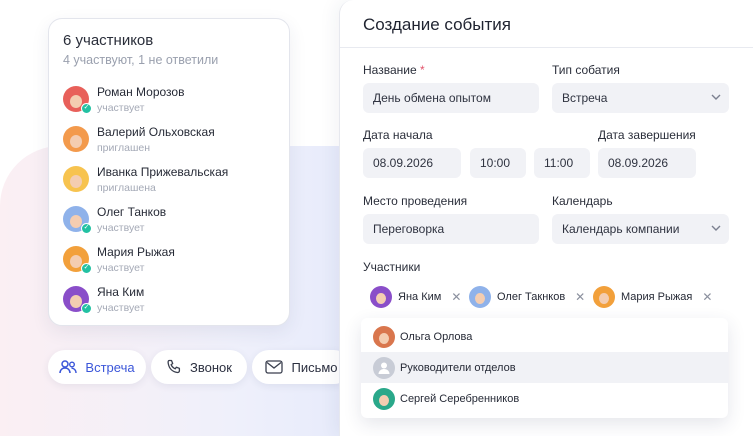 This screenshot has height=436, width=753. What do you see at coordinates (211, 367) in the screenshot?
I see `channel-label: Звонок` at bounding box center [211, 367].